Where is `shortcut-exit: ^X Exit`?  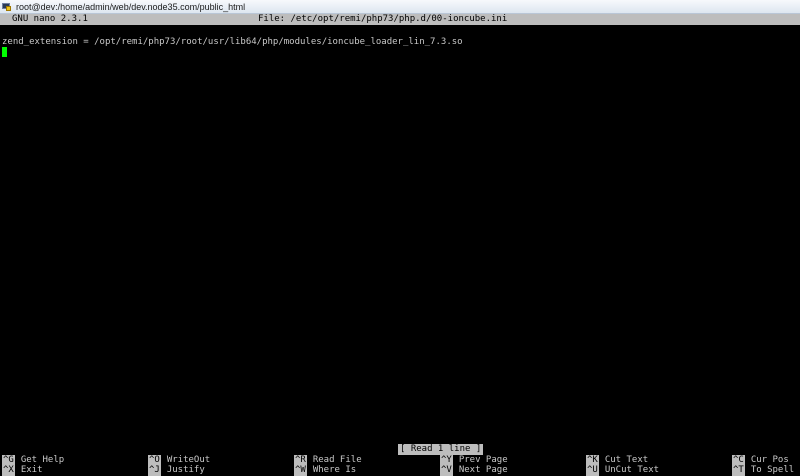 shortcut-exit: ^X Exit is located at coordinates (22, 470).